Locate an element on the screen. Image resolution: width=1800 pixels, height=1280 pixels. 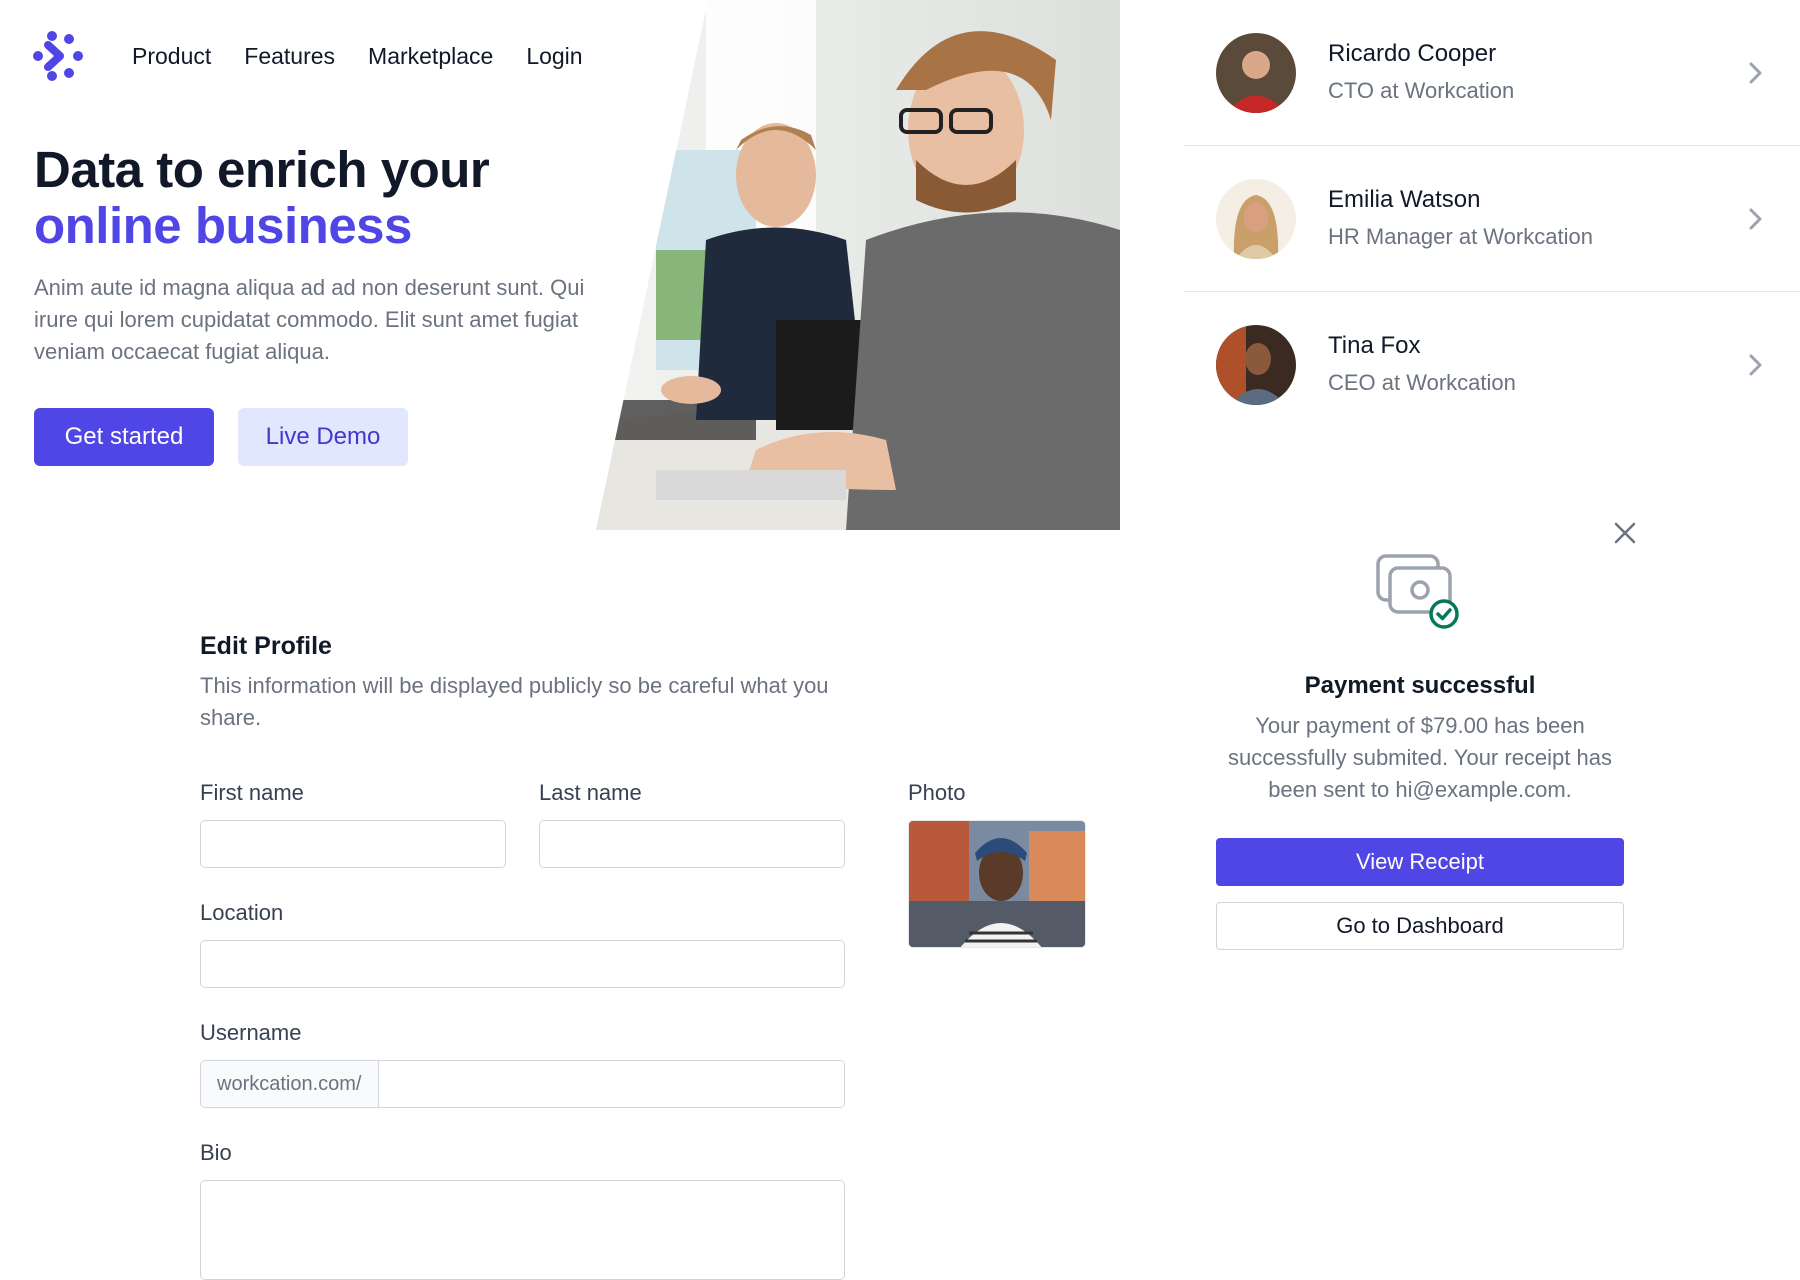
nav-marketplace-link: Marketplace is located at coordinates (430, 56).